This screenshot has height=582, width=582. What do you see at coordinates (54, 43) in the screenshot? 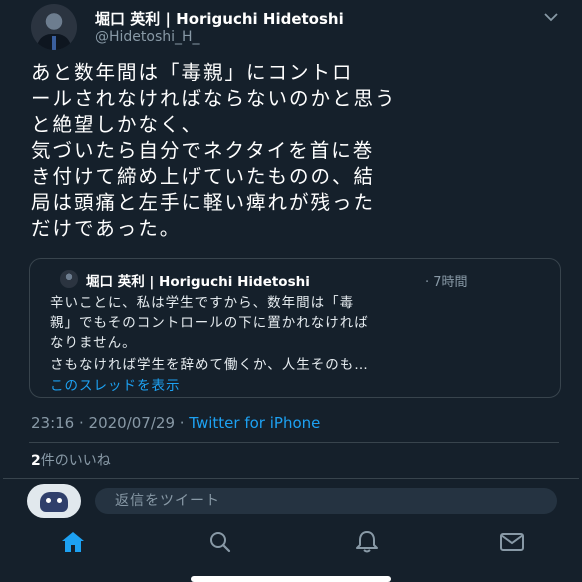
I see `avatar-tie-shape` at bounding box center [54, 43].